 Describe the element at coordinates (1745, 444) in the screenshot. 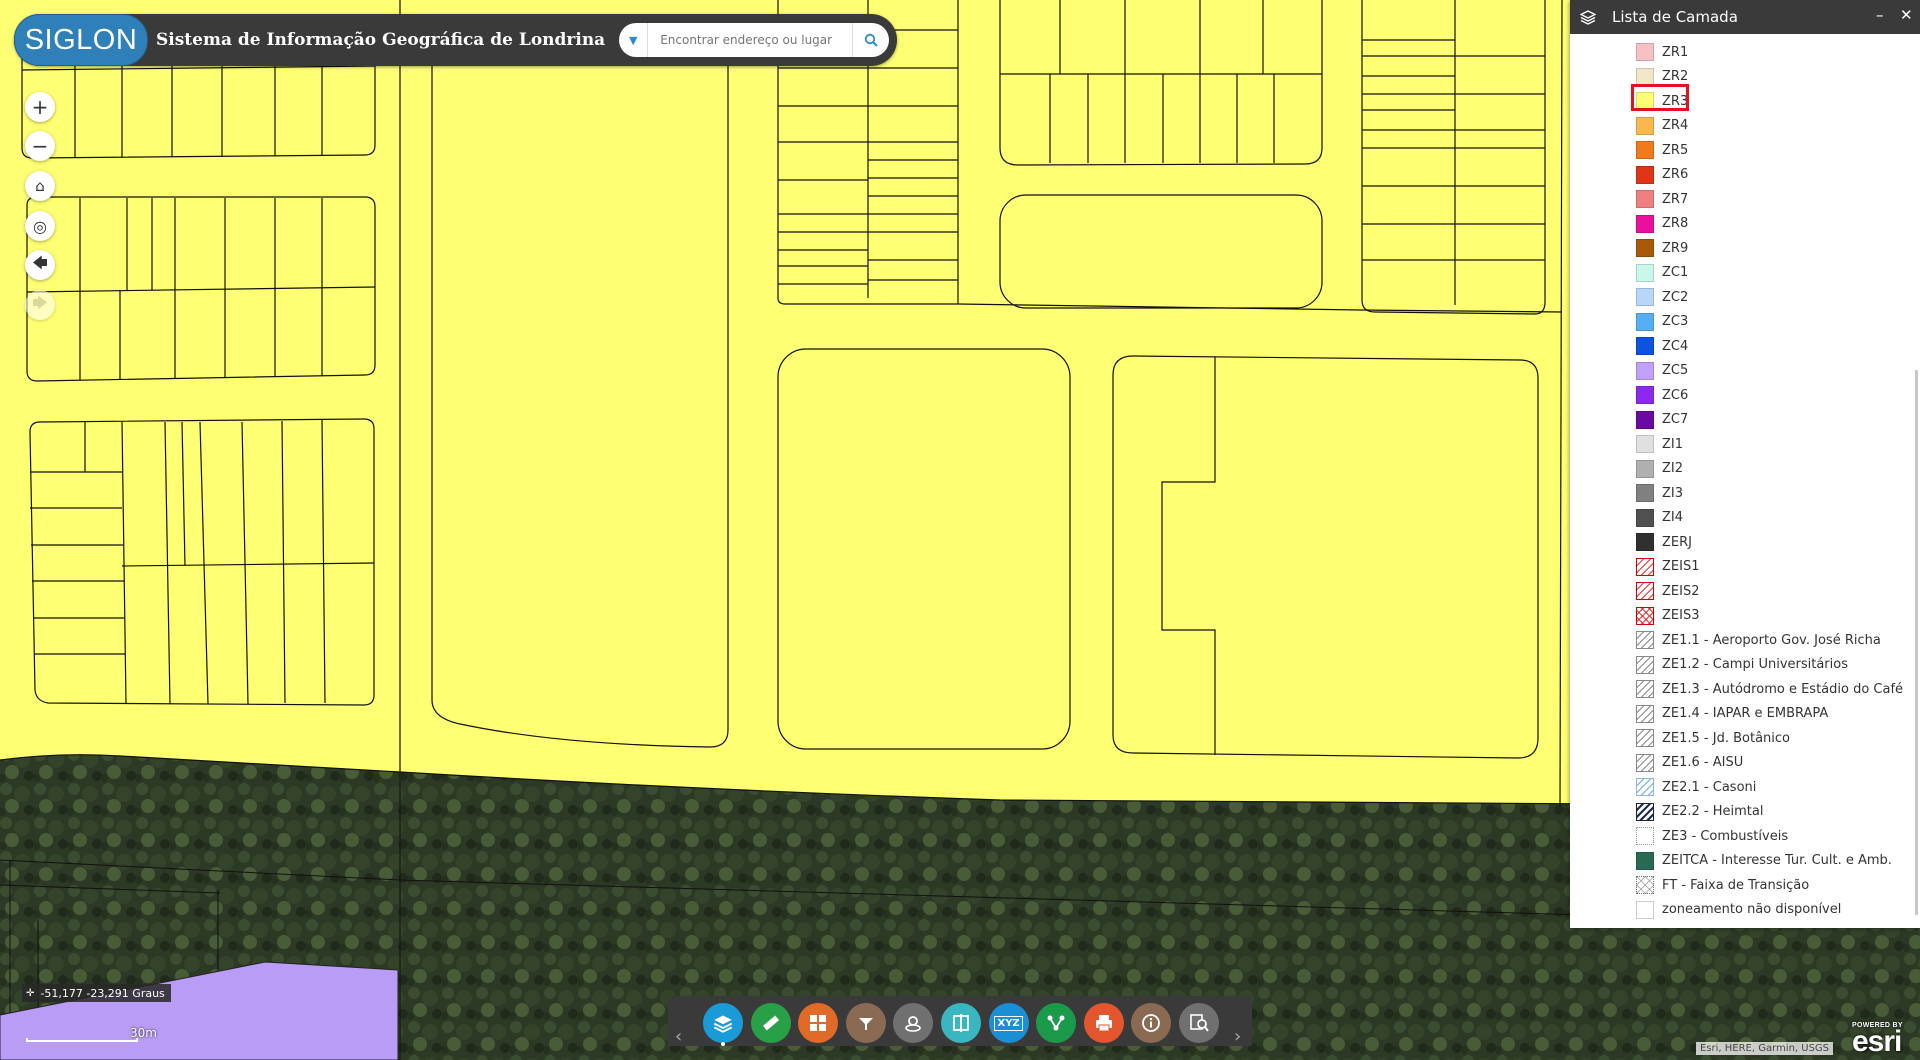

I see `legend-item: ZI1` at that location.